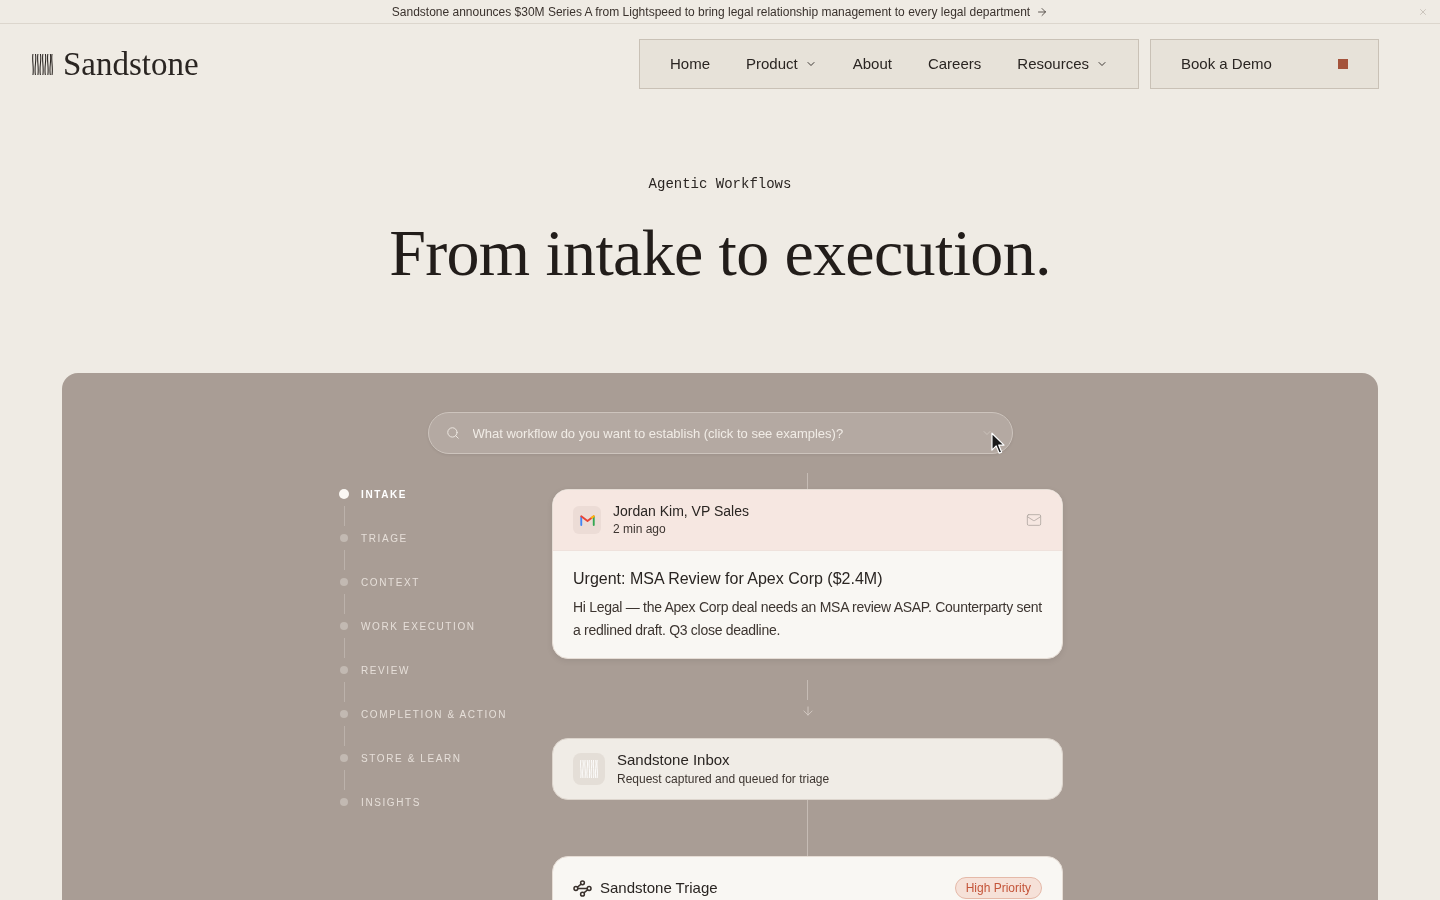 The width and height of the screenshot is (1440, 900). What do you see at coordinates (434, 714) in the screenshot?
I see `step-tab: COMPLETION & ACTION` at bounding box center [434, 714].